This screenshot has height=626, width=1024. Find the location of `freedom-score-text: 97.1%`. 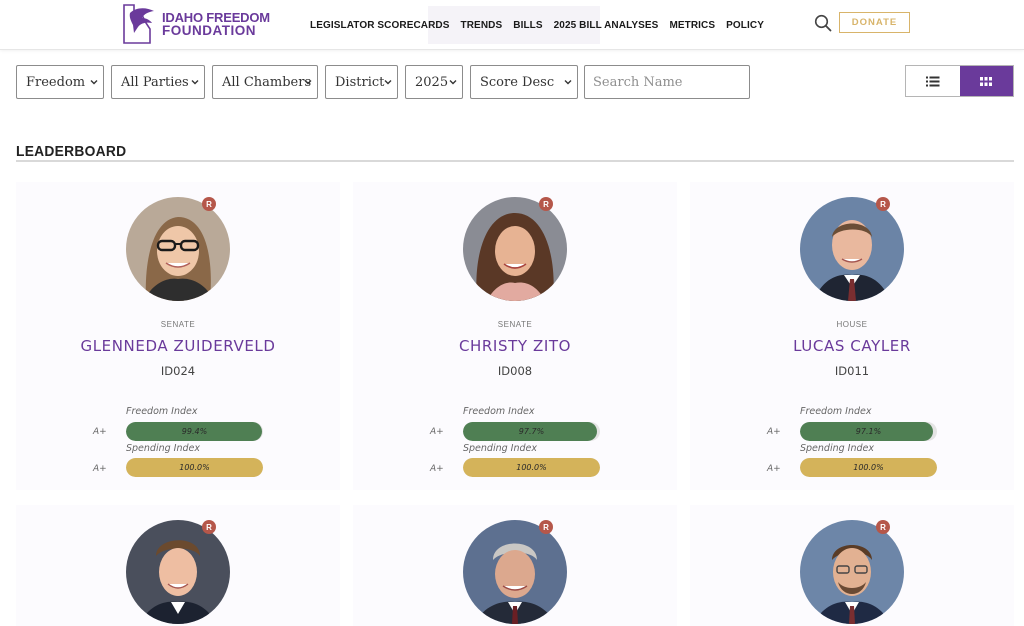

freedom-score-text: 97.1% is located at coordinates (868, 431).